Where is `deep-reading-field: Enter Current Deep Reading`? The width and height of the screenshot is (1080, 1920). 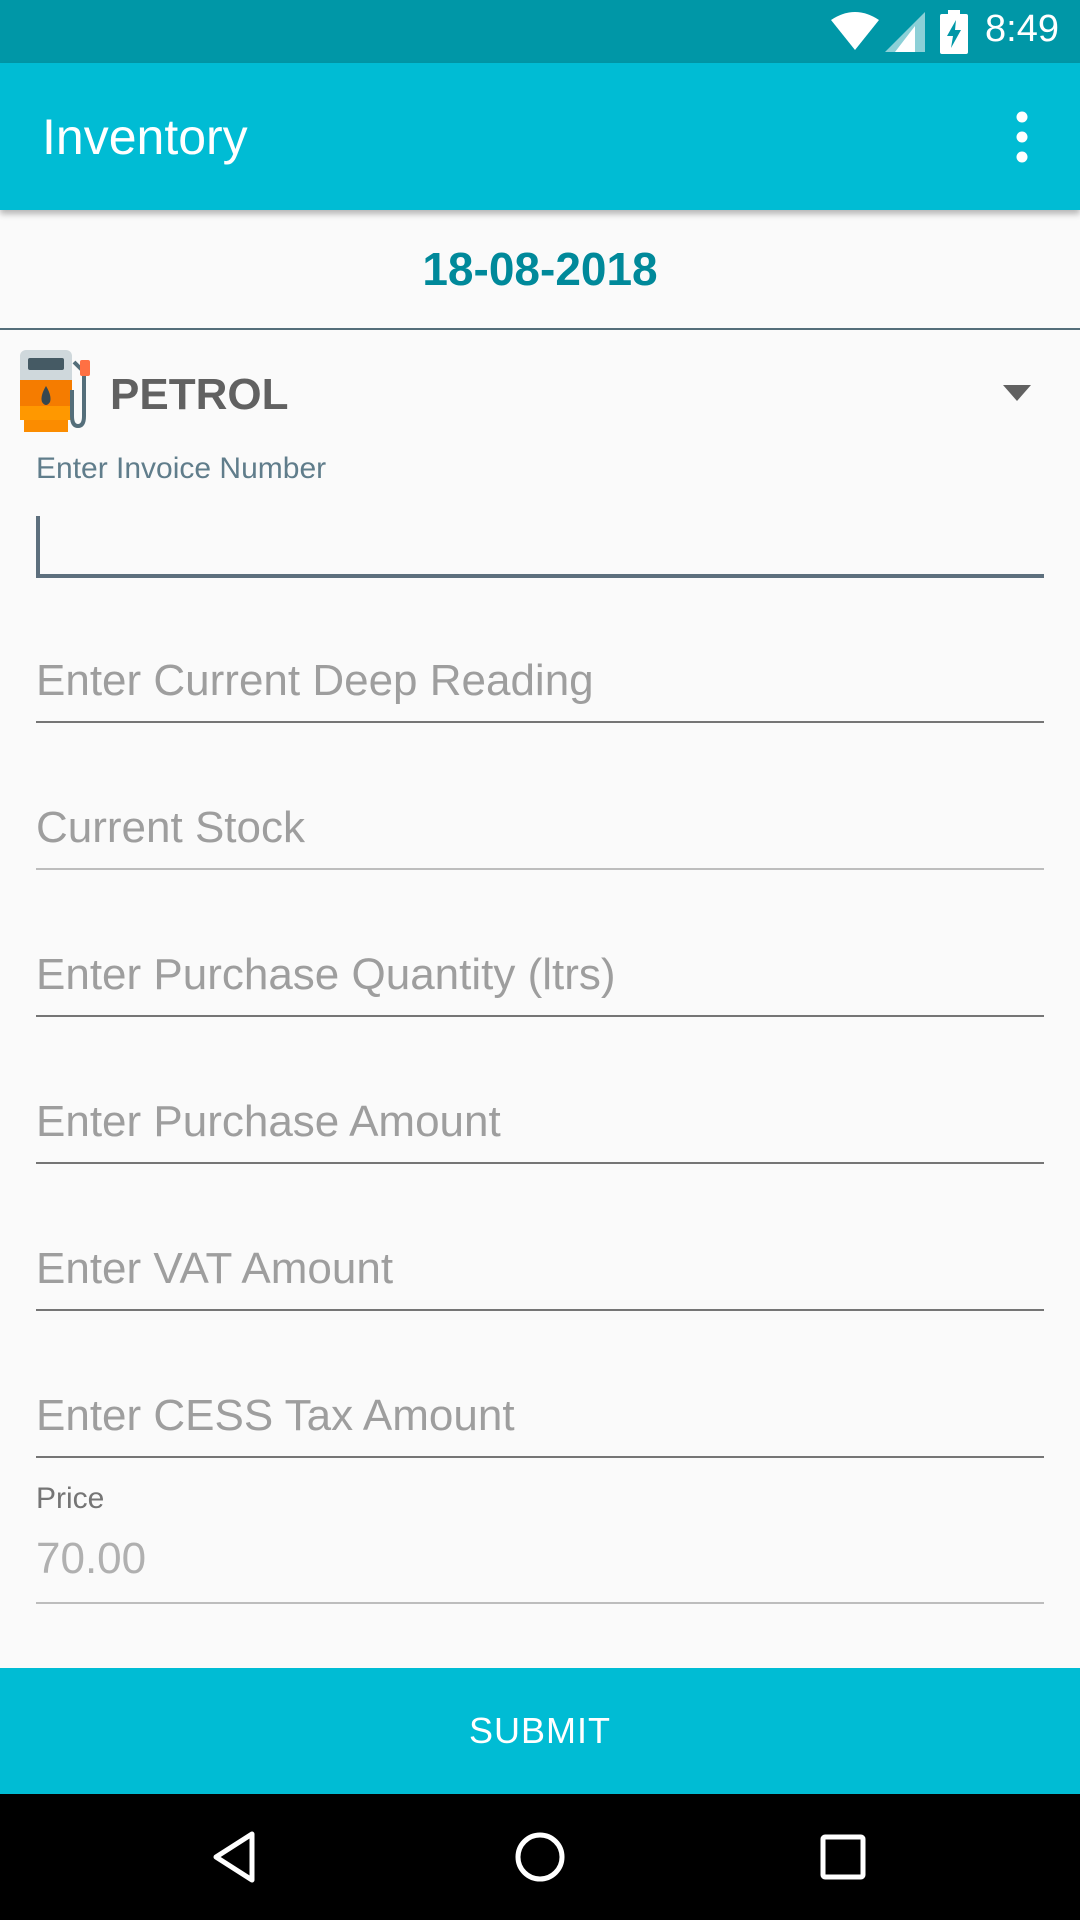 deep-reading-field: Enter Current Deep Reading is located at coordinates (540, 686).